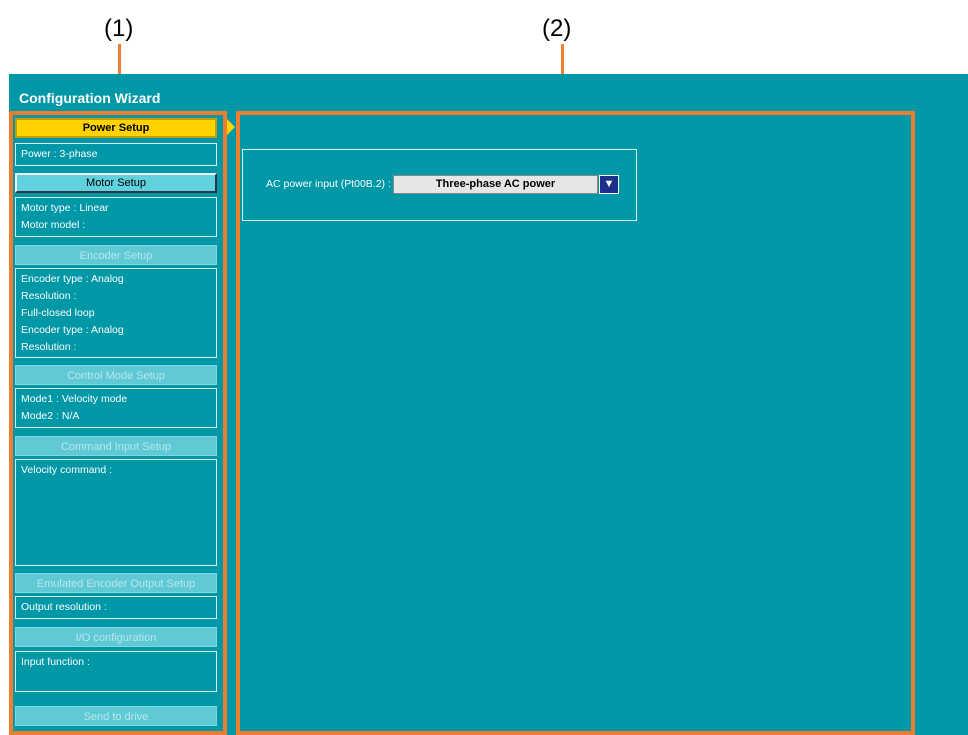 The width and height of the screenshot is (968, 735). What do you see at coordinates (230, 127) in the screenshot?
I see `active-step-arrow-icon` at bounding box center [230, 127].